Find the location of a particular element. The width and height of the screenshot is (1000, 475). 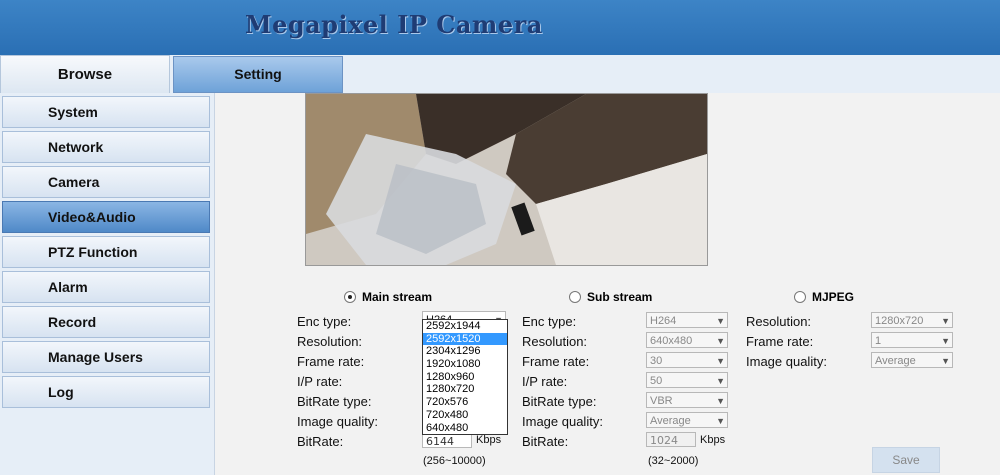

main-stream-option: Main stream is located at coordinates (388, 297).